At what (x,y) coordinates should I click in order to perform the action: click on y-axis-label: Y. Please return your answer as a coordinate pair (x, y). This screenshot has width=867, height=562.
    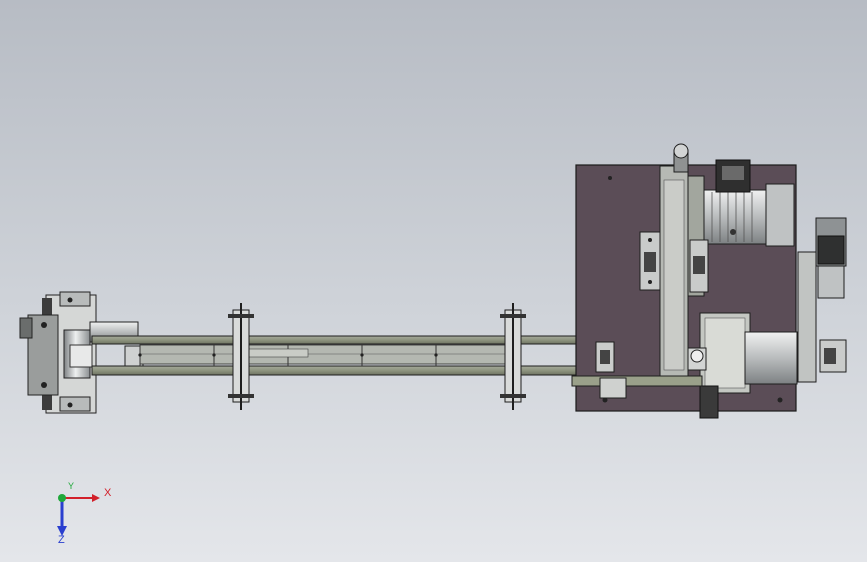
    Looking at the image, I should click on (71, 486).